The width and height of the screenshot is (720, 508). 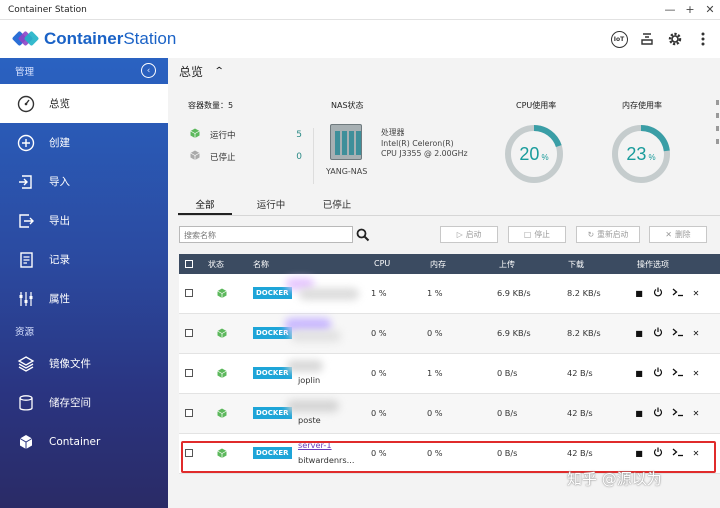 I want to click on processor-line1: Intel(R) Celeron(R), so click(x=417, y=143).